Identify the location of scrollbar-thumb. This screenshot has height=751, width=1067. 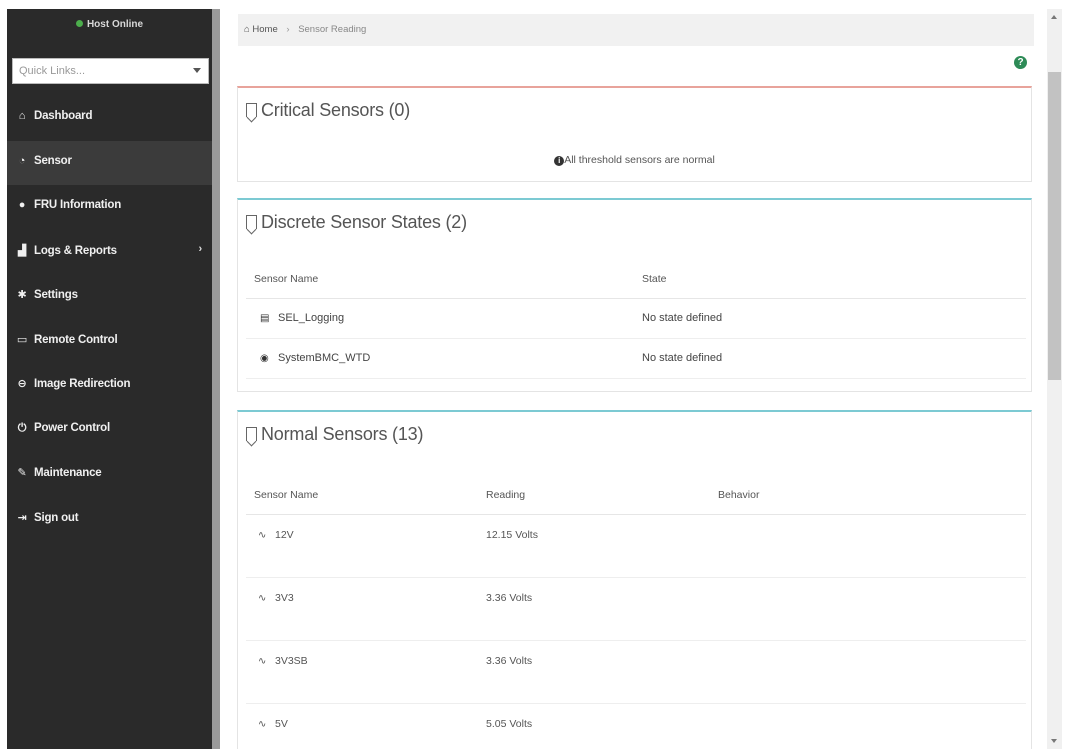
(1054, 226).